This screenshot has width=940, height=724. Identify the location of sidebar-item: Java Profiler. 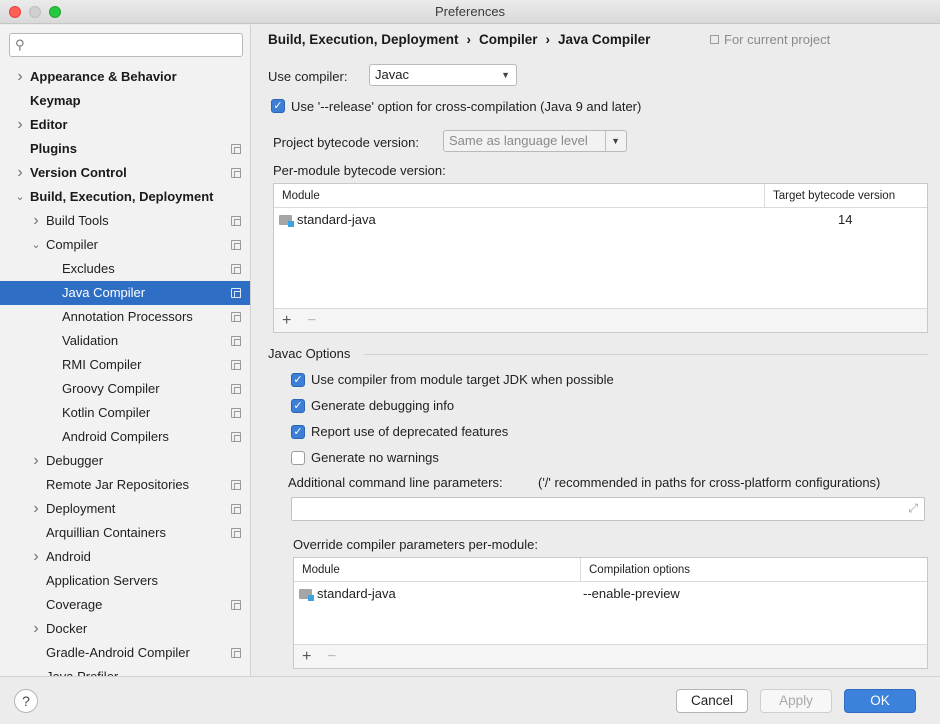
(125, 670).